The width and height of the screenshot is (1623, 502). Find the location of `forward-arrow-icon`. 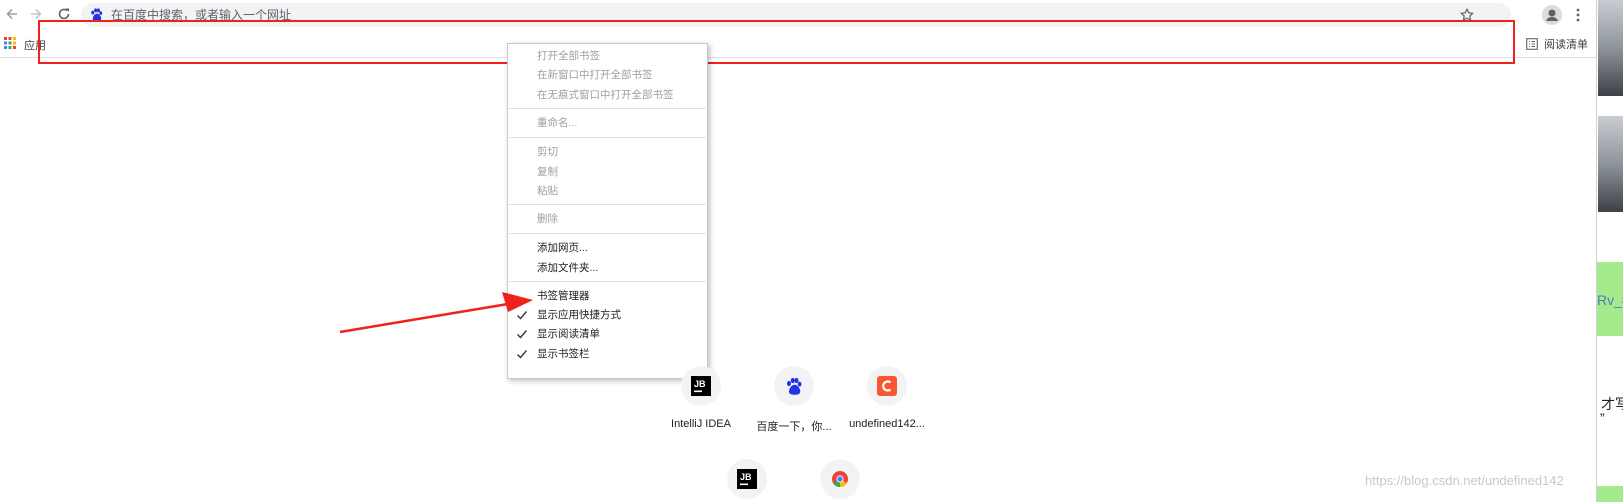

forward-arrow-icon is located at coordinates (36, 14).